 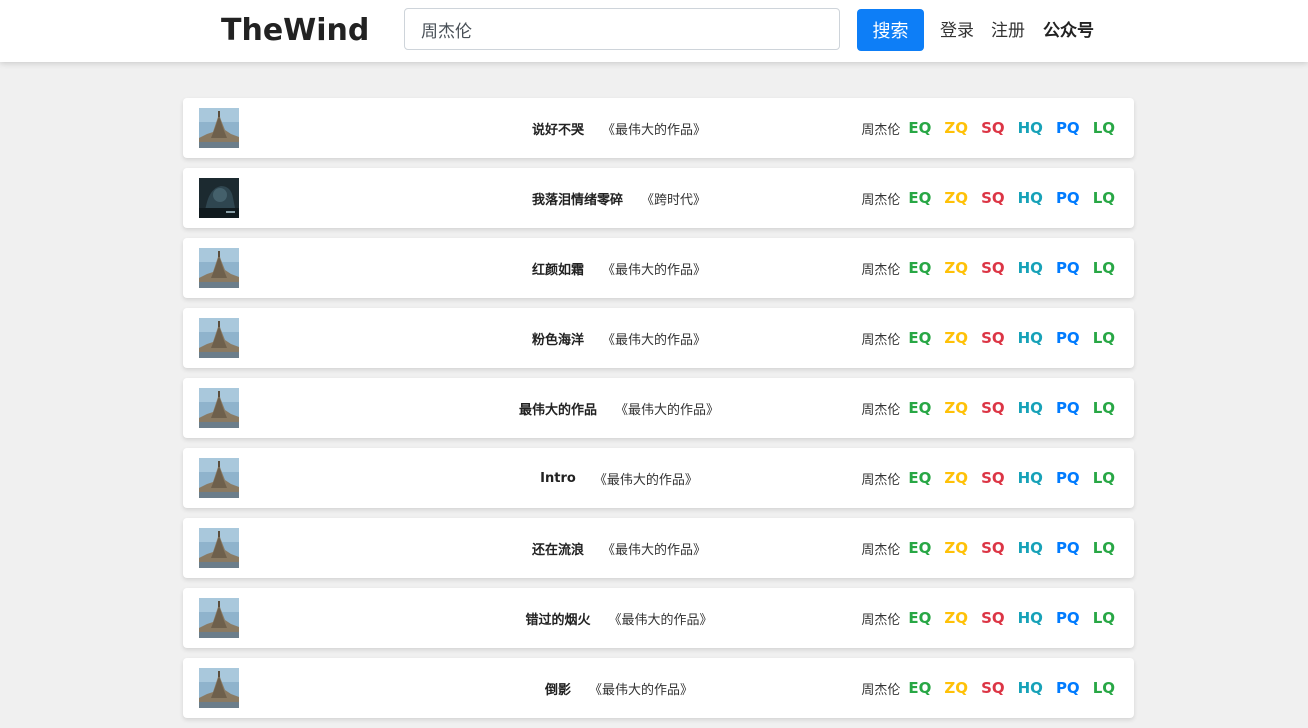 What do you see at coordinates (658, 198) in the screenshot?
I see `song-row: 我落泪情绪零碎 《跨时代》 周杰伦 EQ ZQ SQ HQ PQ LQ` at bounding box center [658, 198].